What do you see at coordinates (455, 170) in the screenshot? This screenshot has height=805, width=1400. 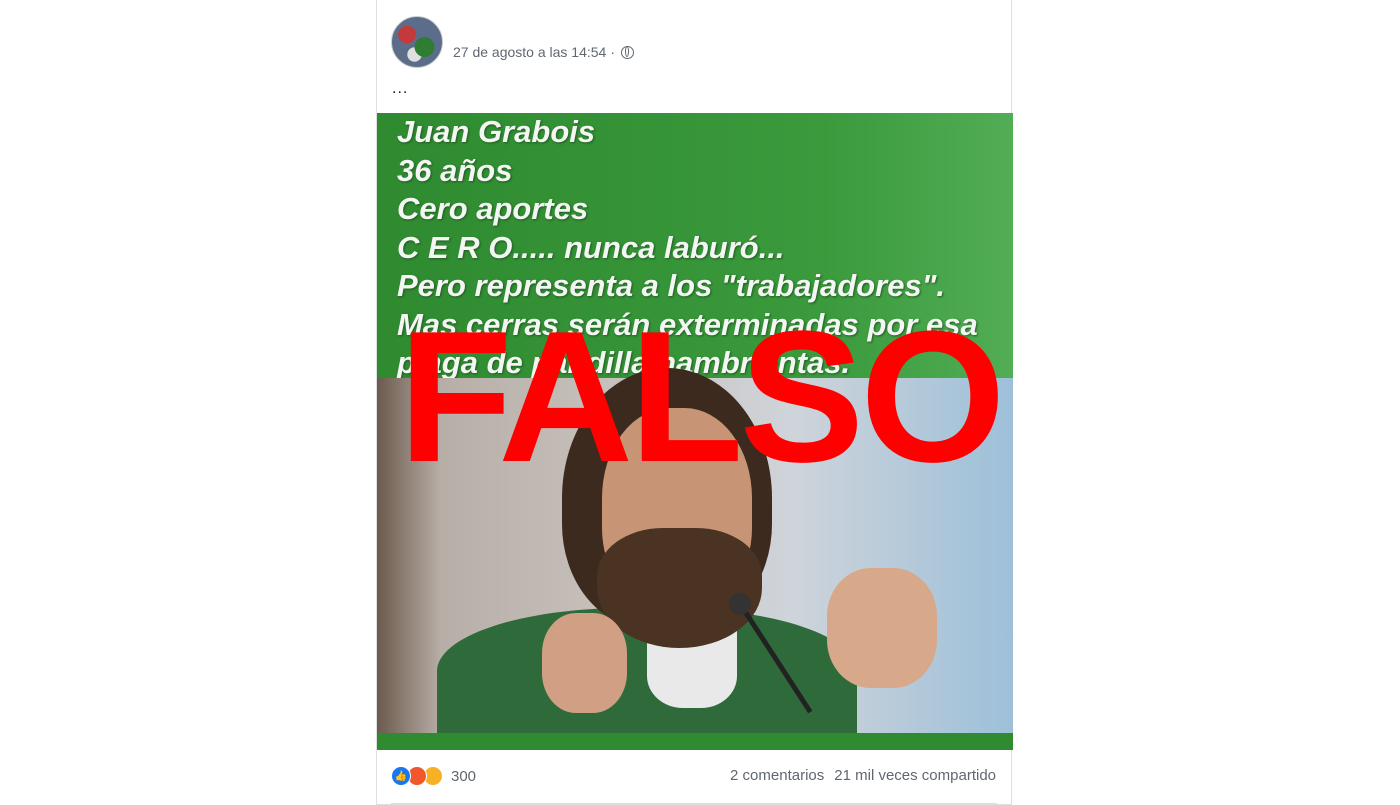 I see `meme-line: 36 años` at bounding box center [455, 170].